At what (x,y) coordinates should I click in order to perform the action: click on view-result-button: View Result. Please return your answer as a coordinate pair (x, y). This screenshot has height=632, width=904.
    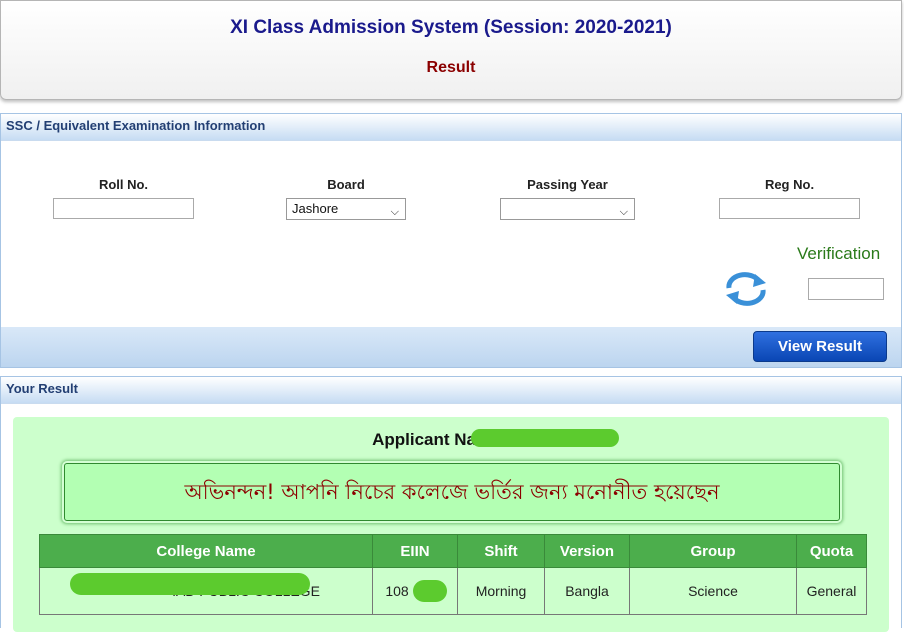
    Looking at the image, I should click on (820, 346).